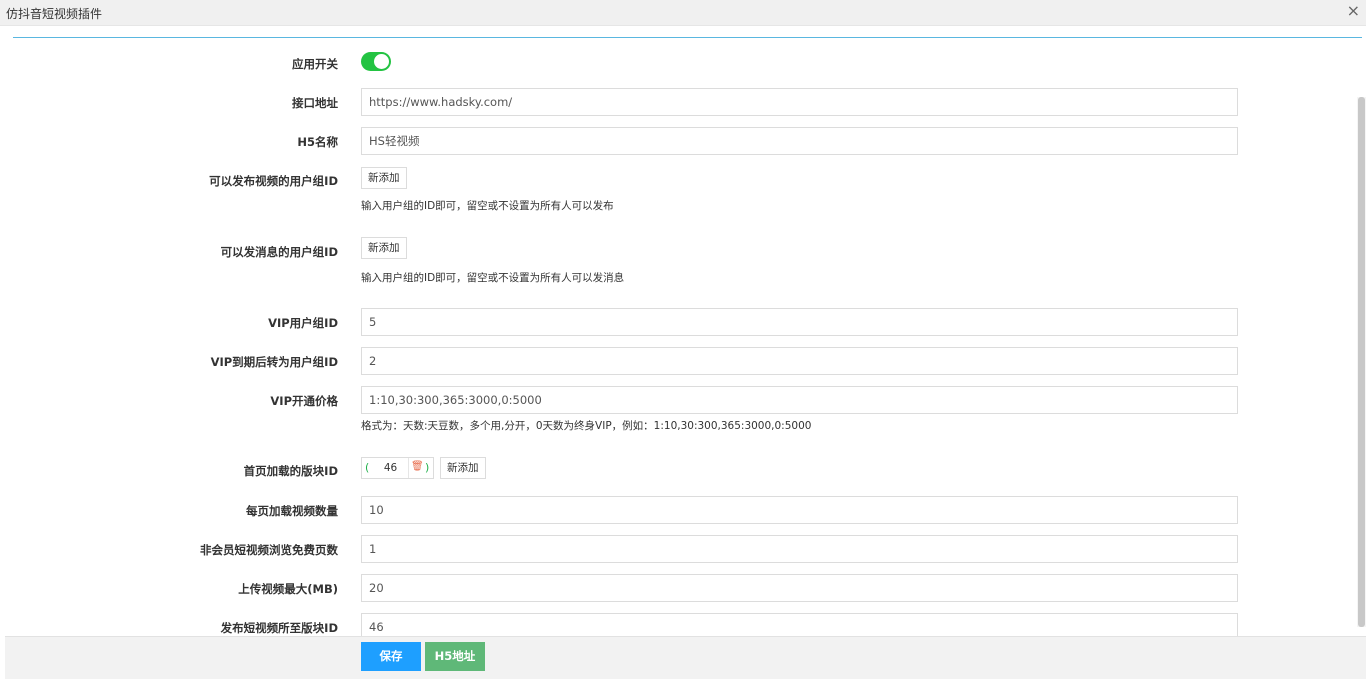 This screenshot has height=679, width=1366. What do you see at coordinates (487, 206) in the screenshot?
I see `video-groups-hint: 输入用户组的ID即可，留空或不设置为所有人可以发布` at bounding box center [487, 206].